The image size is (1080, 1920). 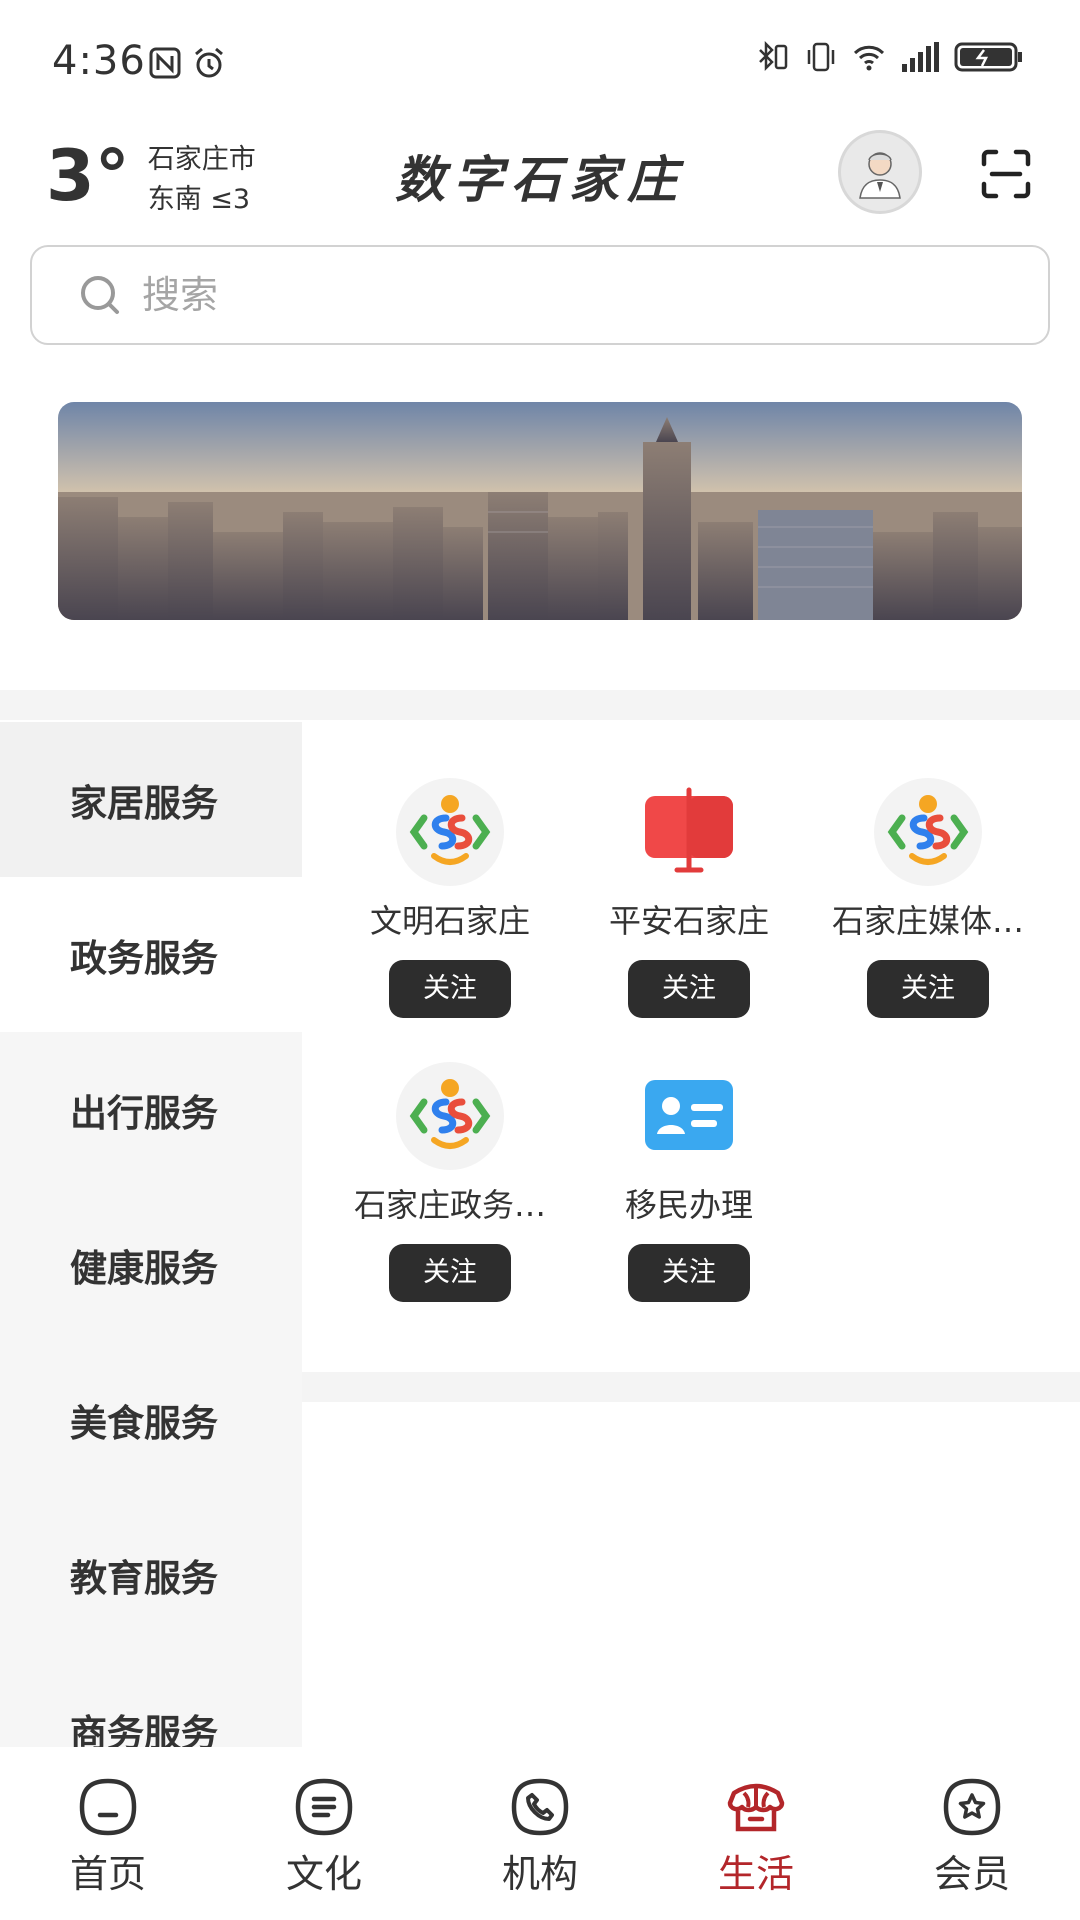 What do you see at coordinates (688, 1205) in the screenshot?
I see `service-name: 移民办理` at bounding box center [688, 1205].